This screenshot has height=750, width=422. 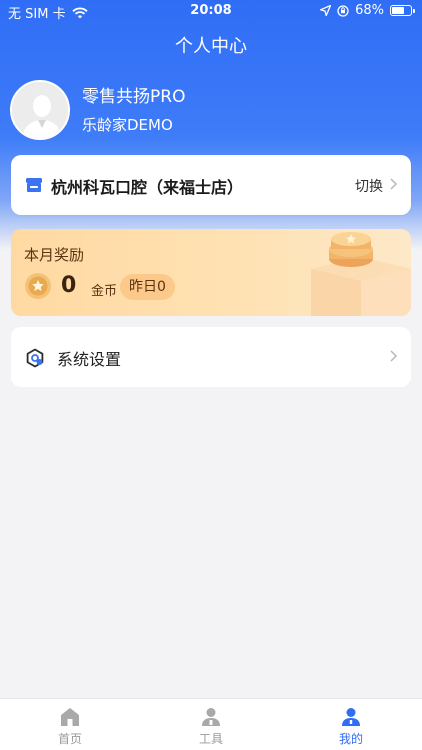 I want to click on tab-tools: 工具, so click(x=211, y=724).